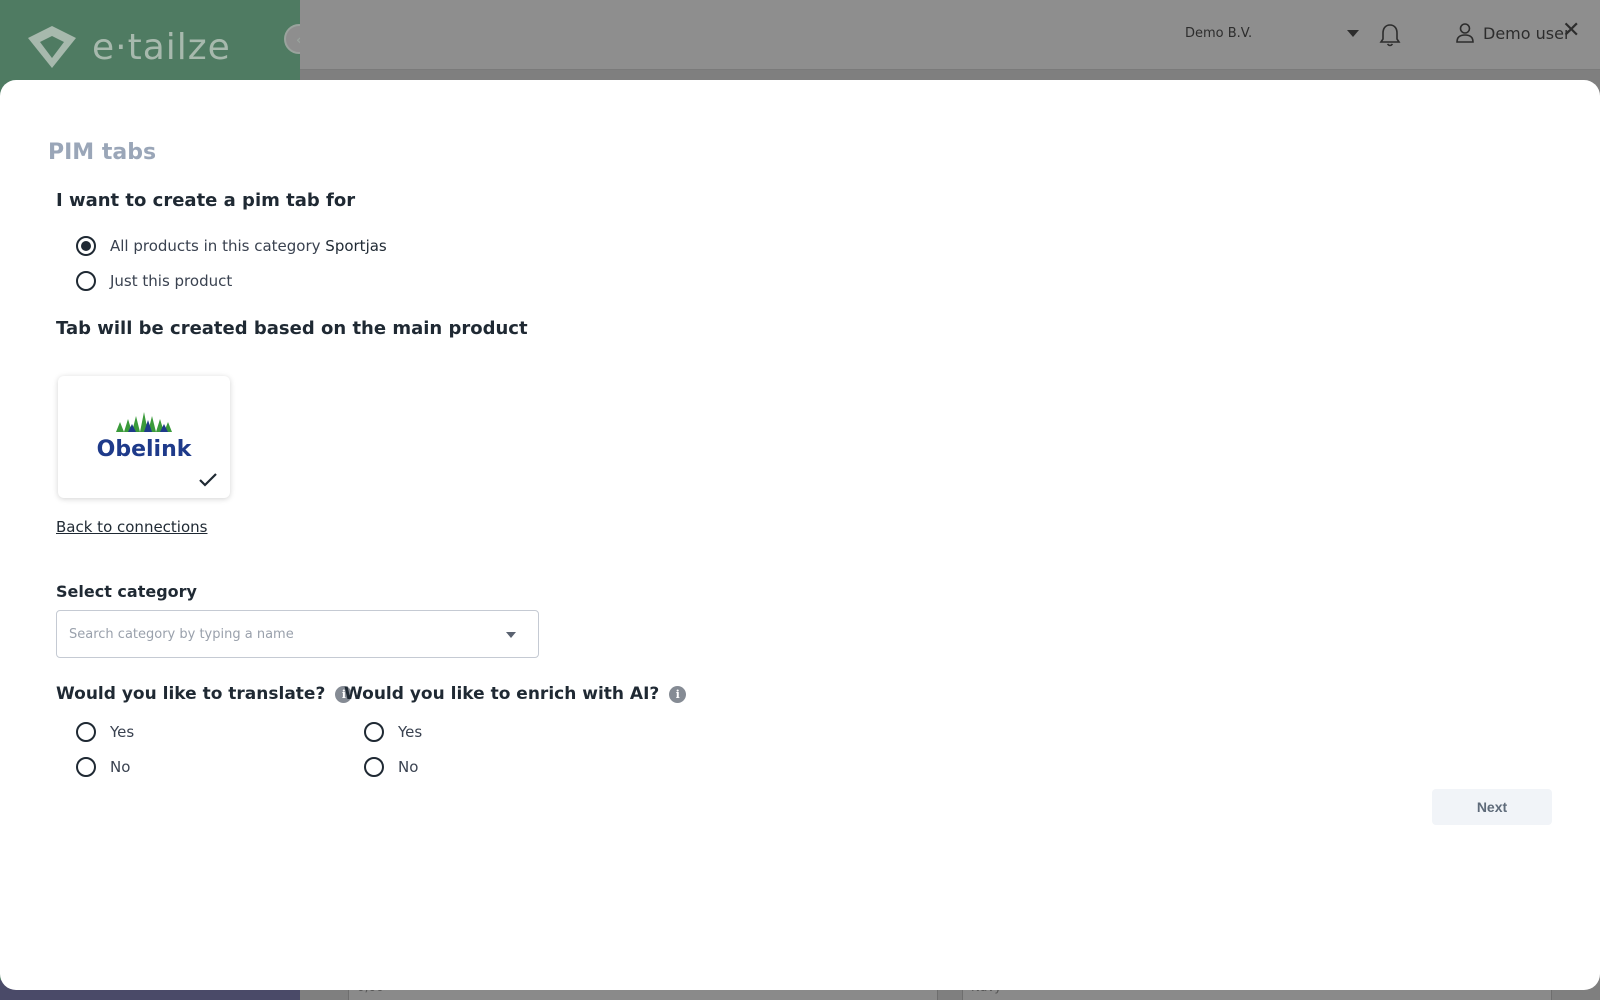 This screenshot has height=1000, width=1600. What do you see at coordinates (103, 767) in the screenshot?
I see `translate-option-no: No` at bounding box center [103, 767].